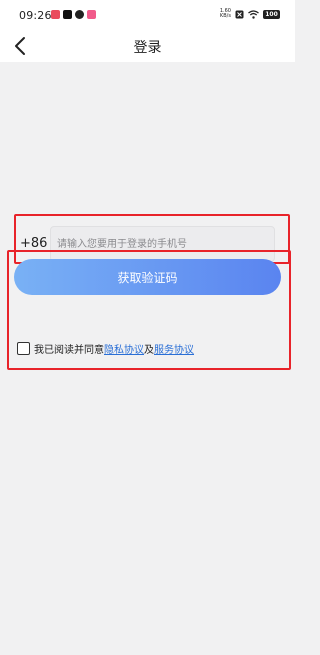 This screenshot has width=320, height=655. I want to click on mute-icon, so click(239, 14).